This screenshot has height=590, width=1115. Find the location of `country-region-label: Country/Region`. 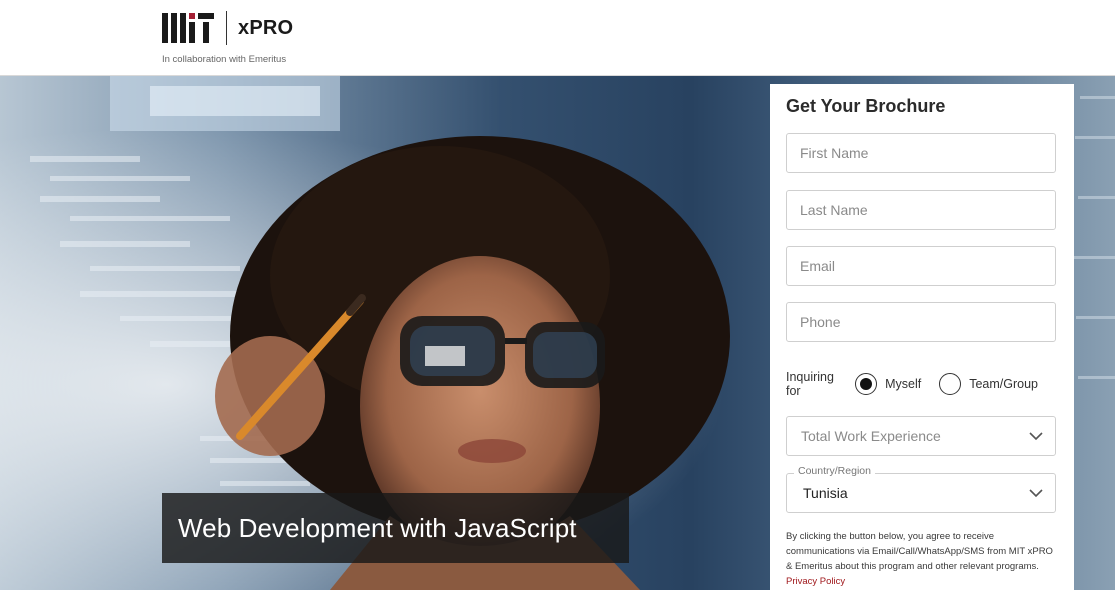

country-region-label: Country/Region is located at coordinates (834, 471).